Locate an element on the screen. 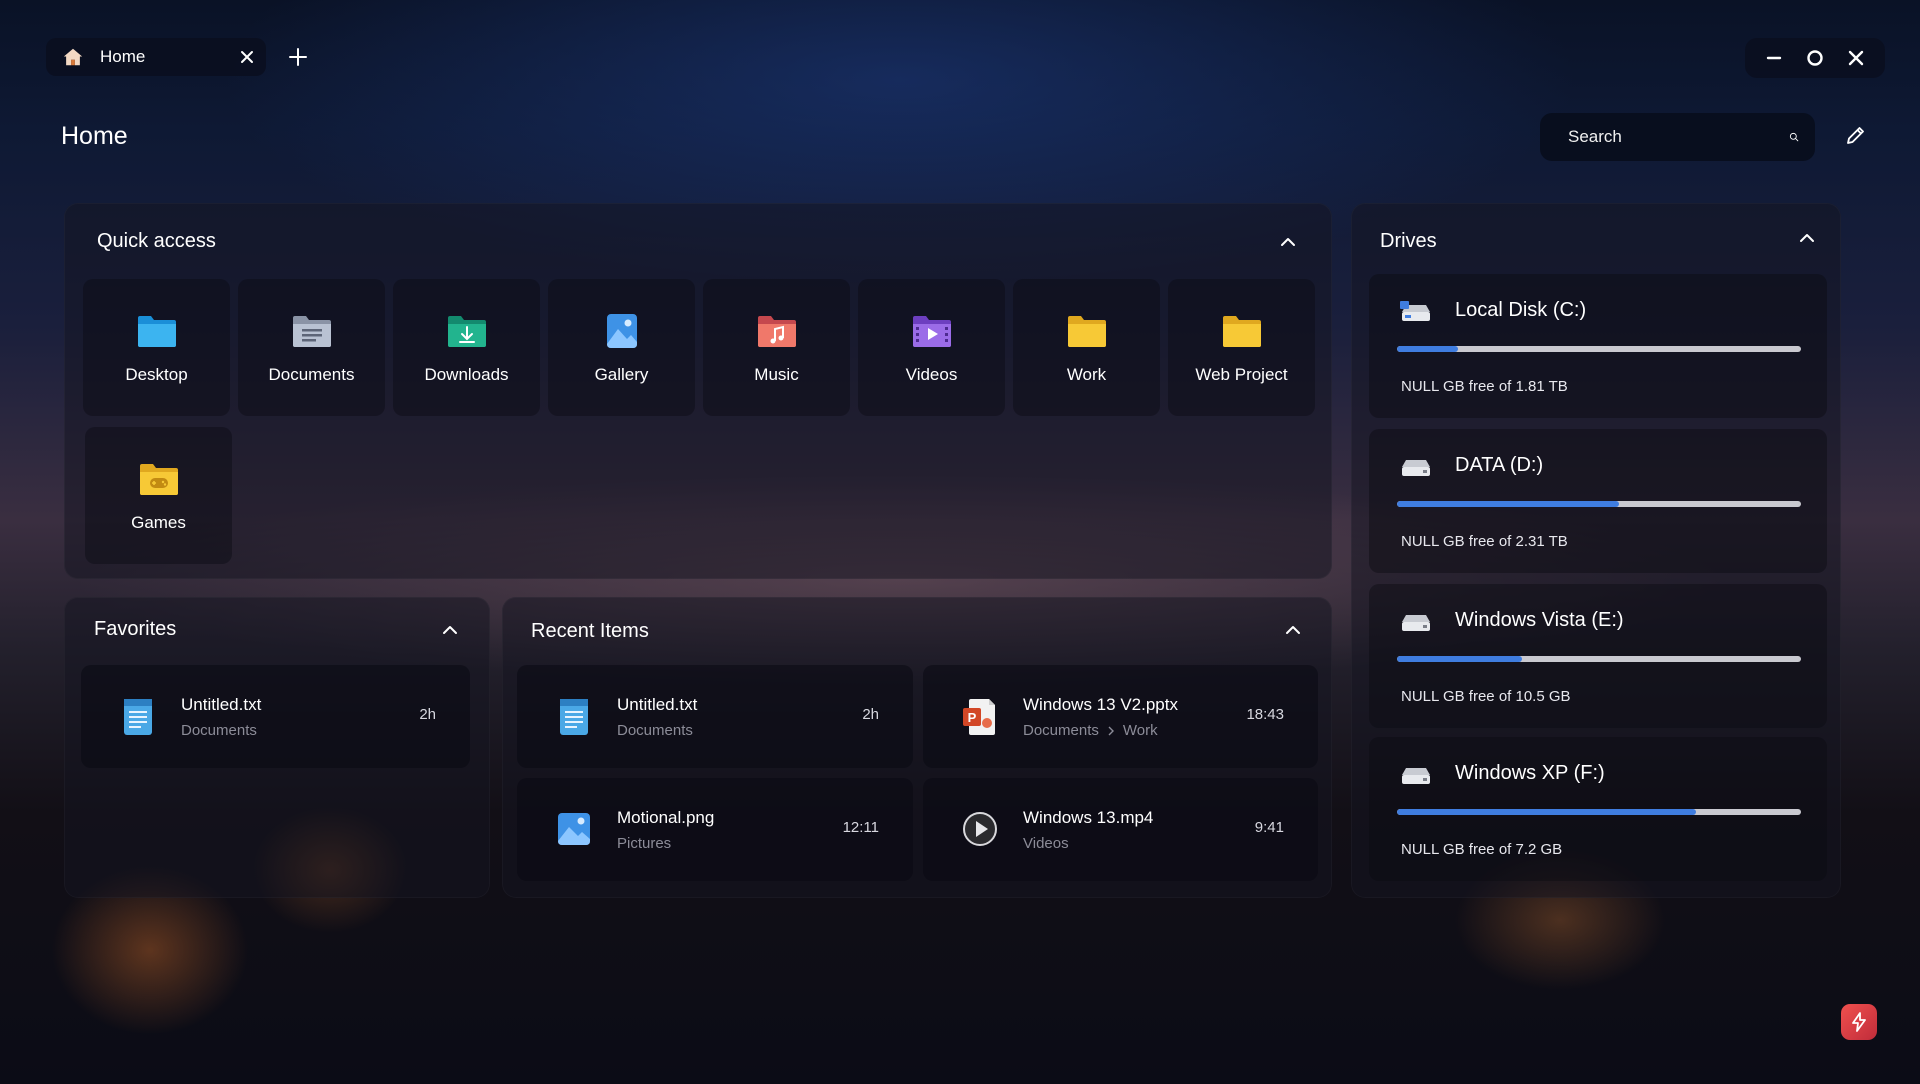  lightning-icon is located at coordinates (1859, 1022).